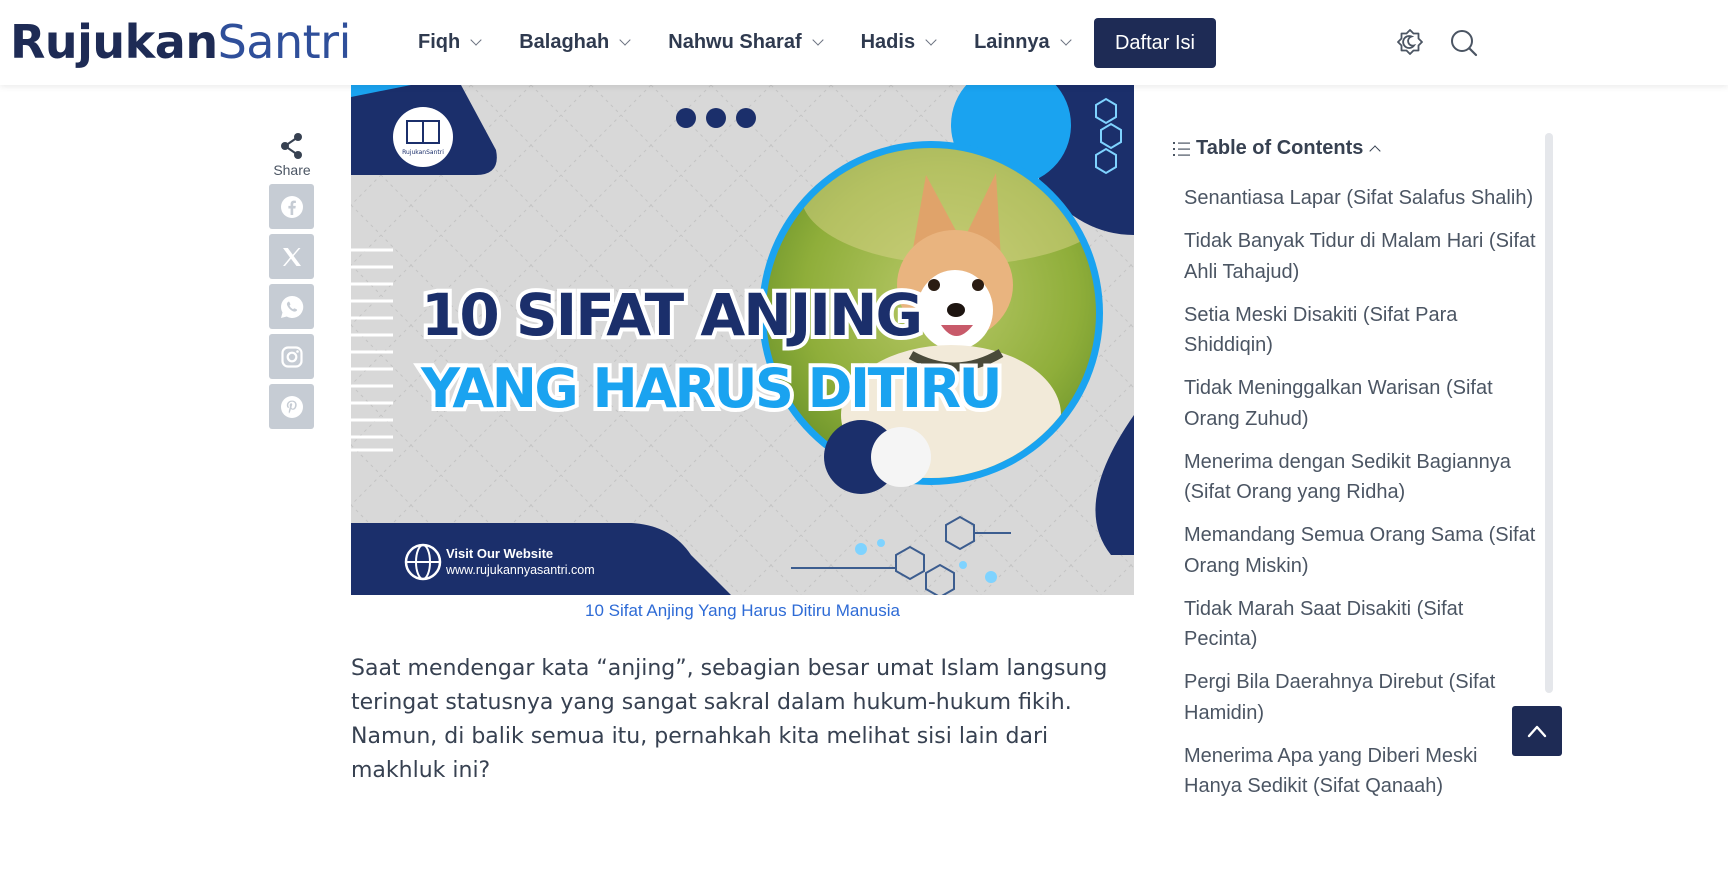 Image resolution: width=1728 pixels, height=877 pixels. I want to click on logo-text-secondary: Santri, so click(284, 42).